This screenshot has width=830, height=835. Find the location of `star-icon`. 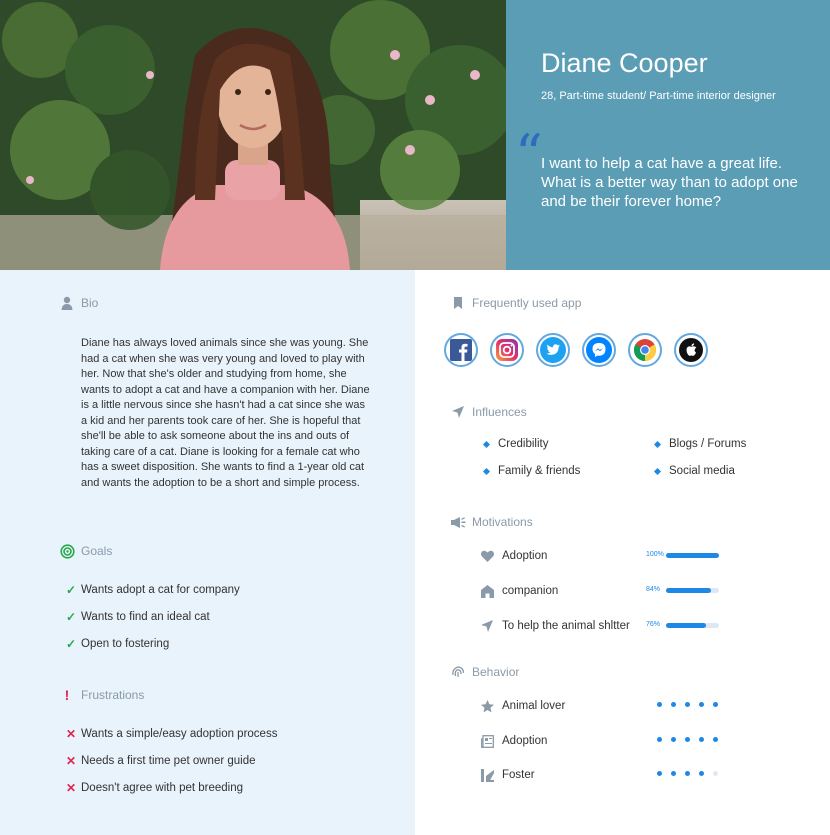

star-icon is located at coordinates (487, 706).